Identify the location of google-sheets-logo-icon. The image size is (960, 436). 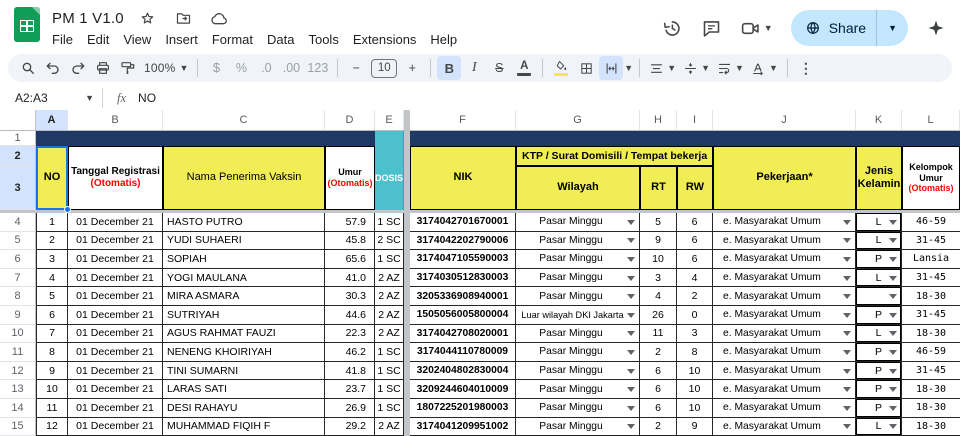
(27, 24).